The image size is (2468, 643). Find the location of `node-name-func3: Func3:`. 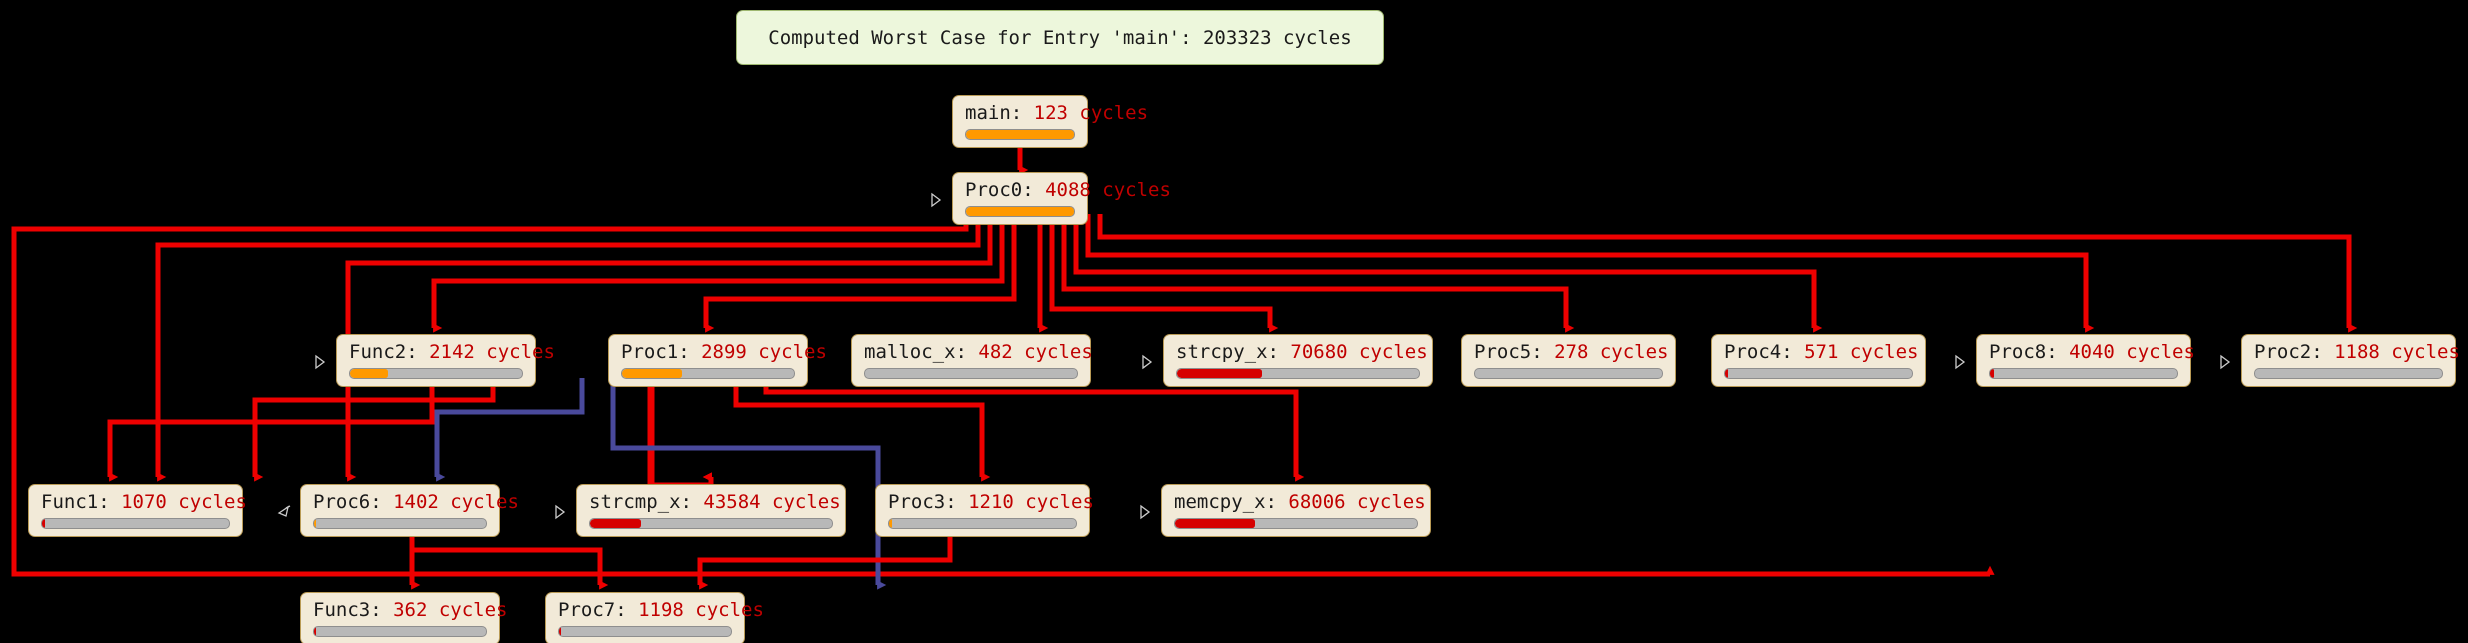

node-name-func3: Func3: is located at coordinates (353, 610).